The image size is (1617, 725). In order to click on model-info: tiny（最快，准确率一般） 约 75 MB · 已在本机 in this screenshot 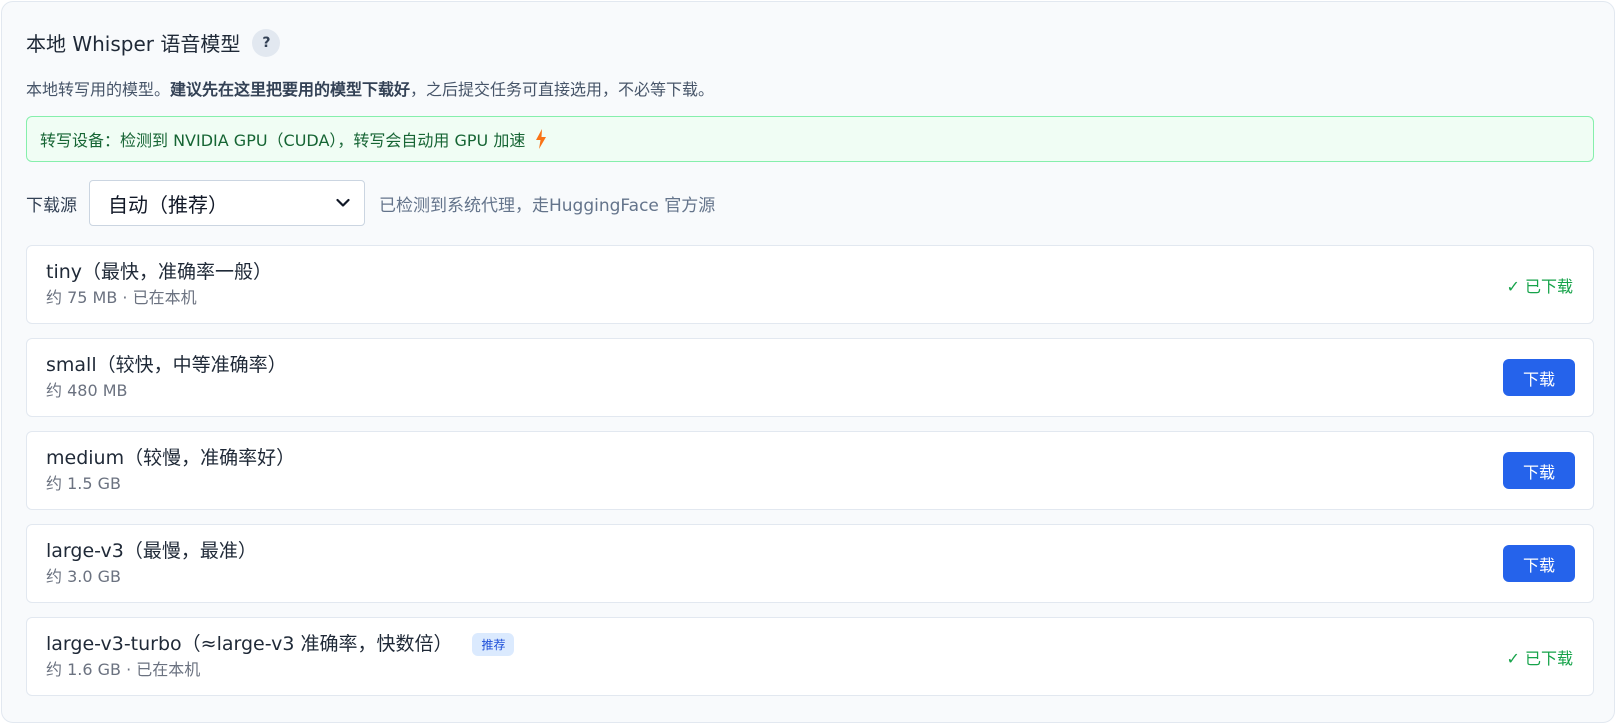, I will do `click(159, 284)`.